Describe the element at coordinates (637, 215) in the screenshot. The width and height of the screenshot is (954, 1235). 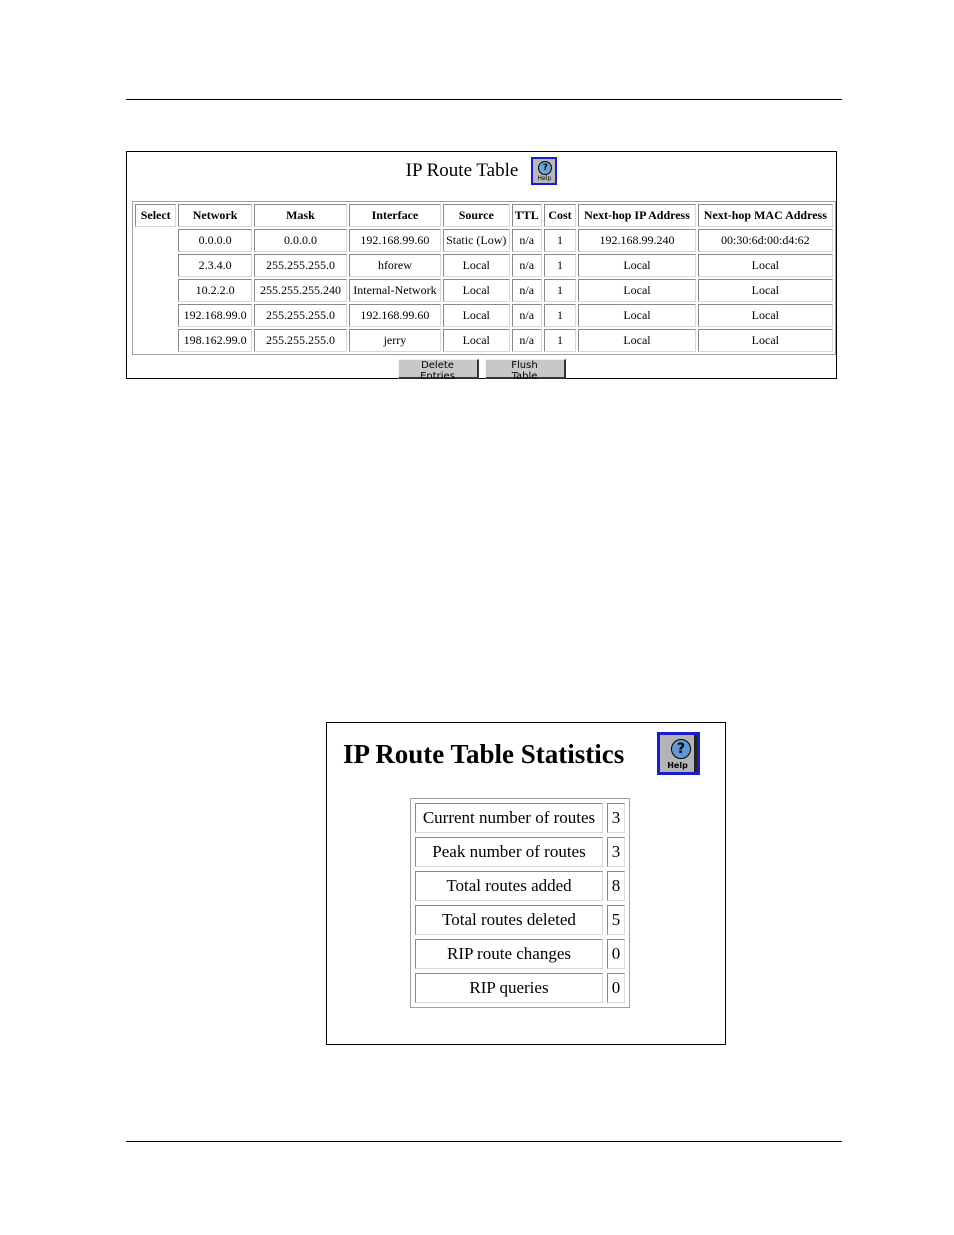
I see `column-header-nexthop-ip: Next-hop IP Address` at that location.